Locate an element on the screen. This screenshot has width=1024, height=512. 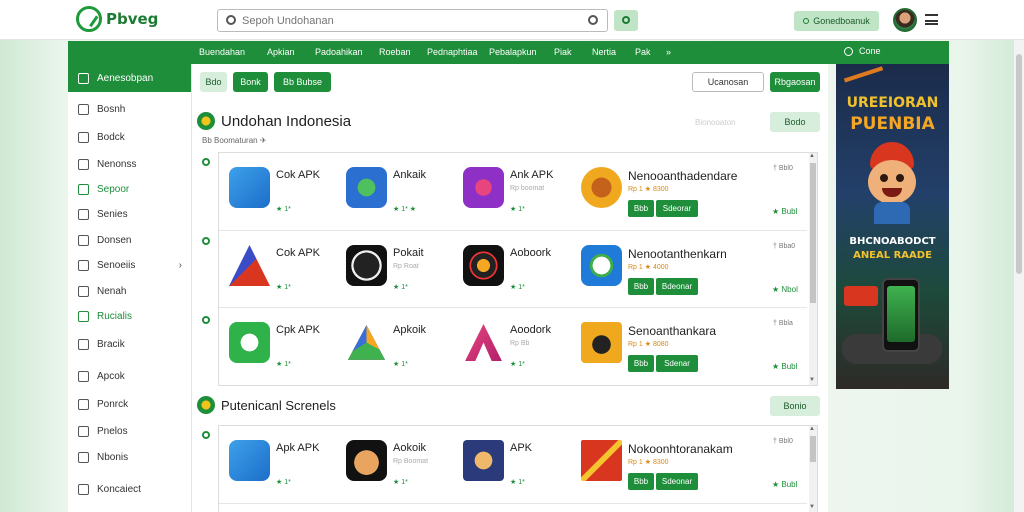
page-scrollbar-thumb is located at coordinates (1019, 164).